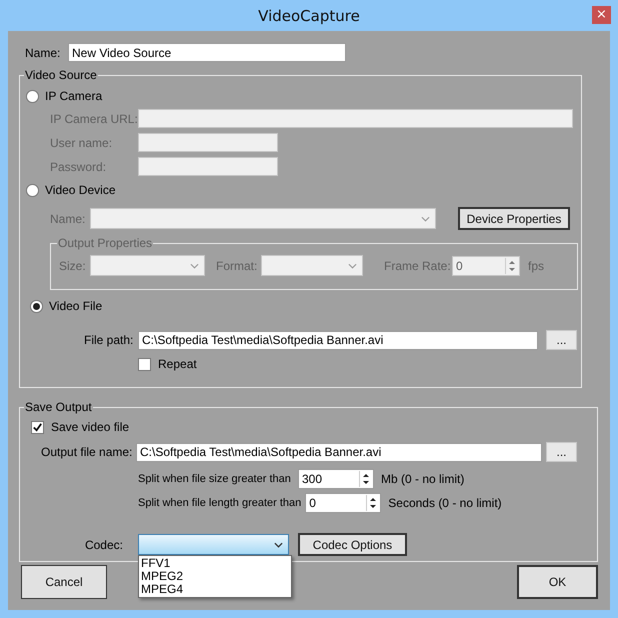 This screenshot has height=618, width=618. What do you see at coordinates (352, 544) in the screenshot?
I see `codec-options-button: Codec Options` at bounding box center [352, 544].